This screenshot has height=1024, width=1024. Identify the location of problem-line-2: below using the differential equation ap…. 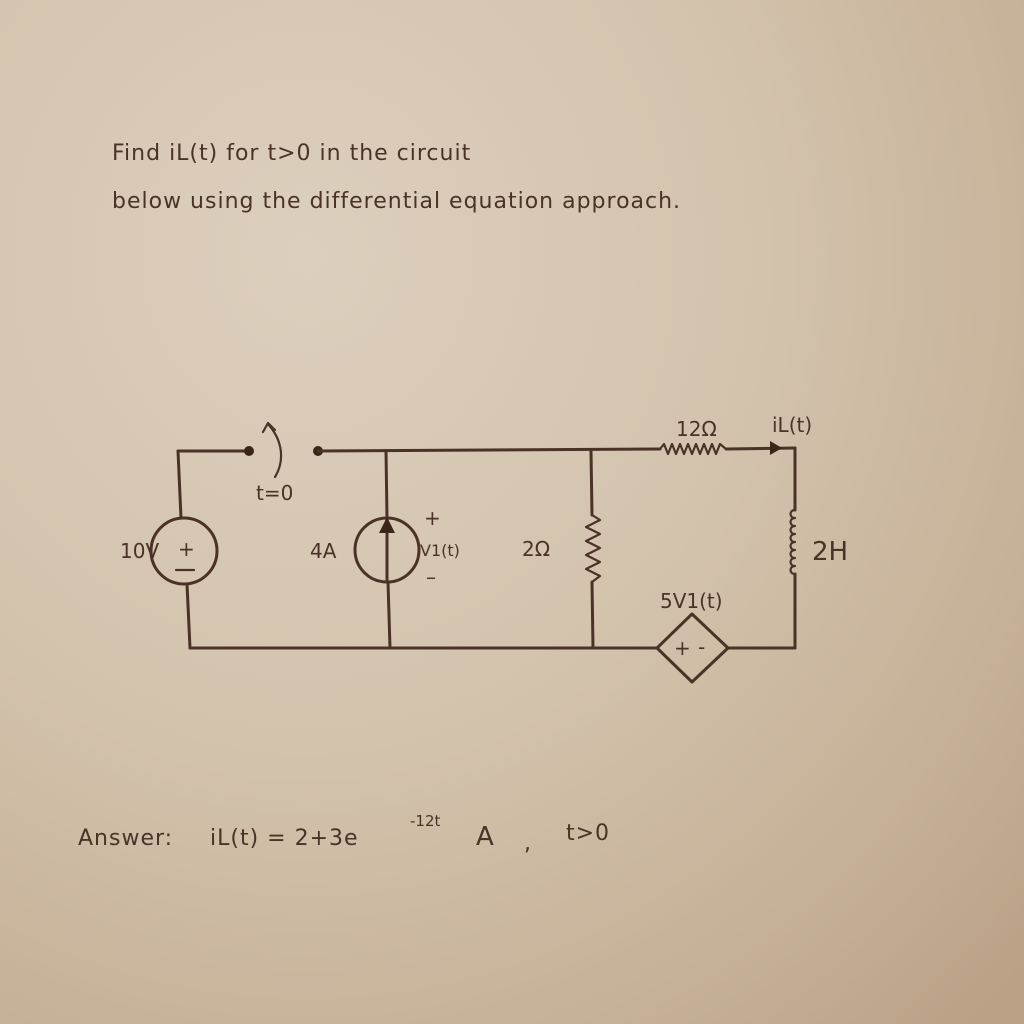
(396, 201).